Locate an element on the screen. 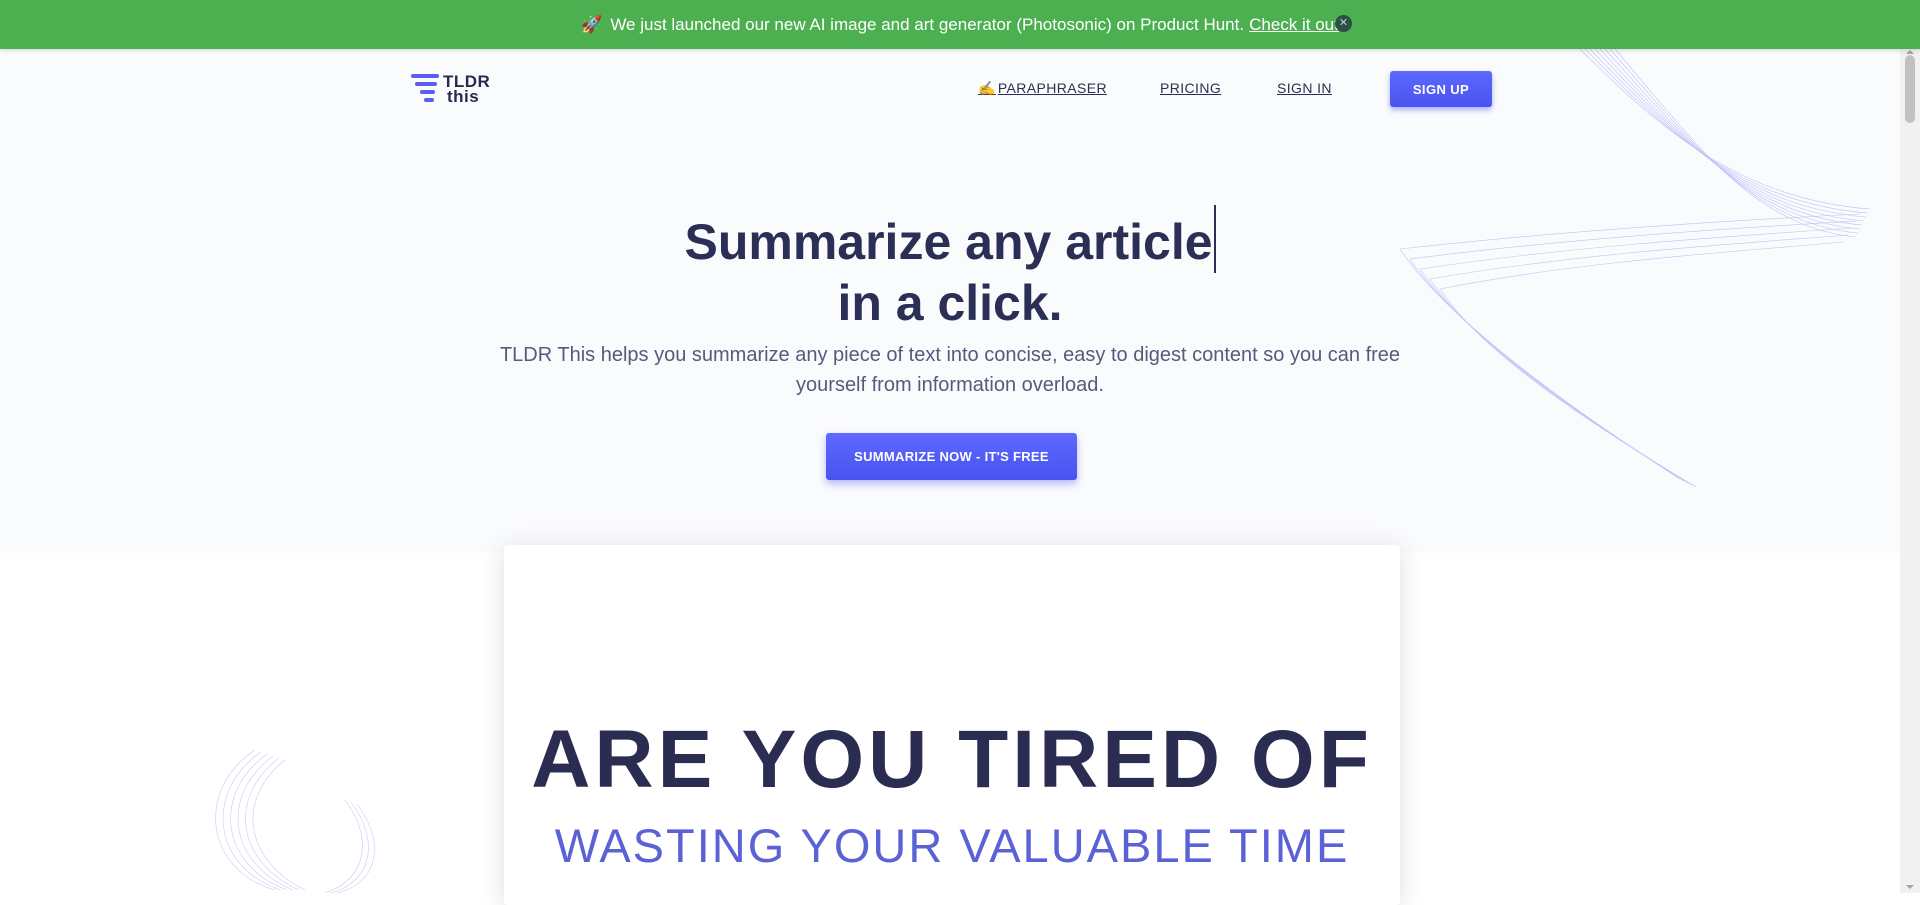 Image resolution: width=1920 pixels, height=905 pixels. promo-card-headline: ARE YOU TIRED OF is located at coordinates (952, 759).